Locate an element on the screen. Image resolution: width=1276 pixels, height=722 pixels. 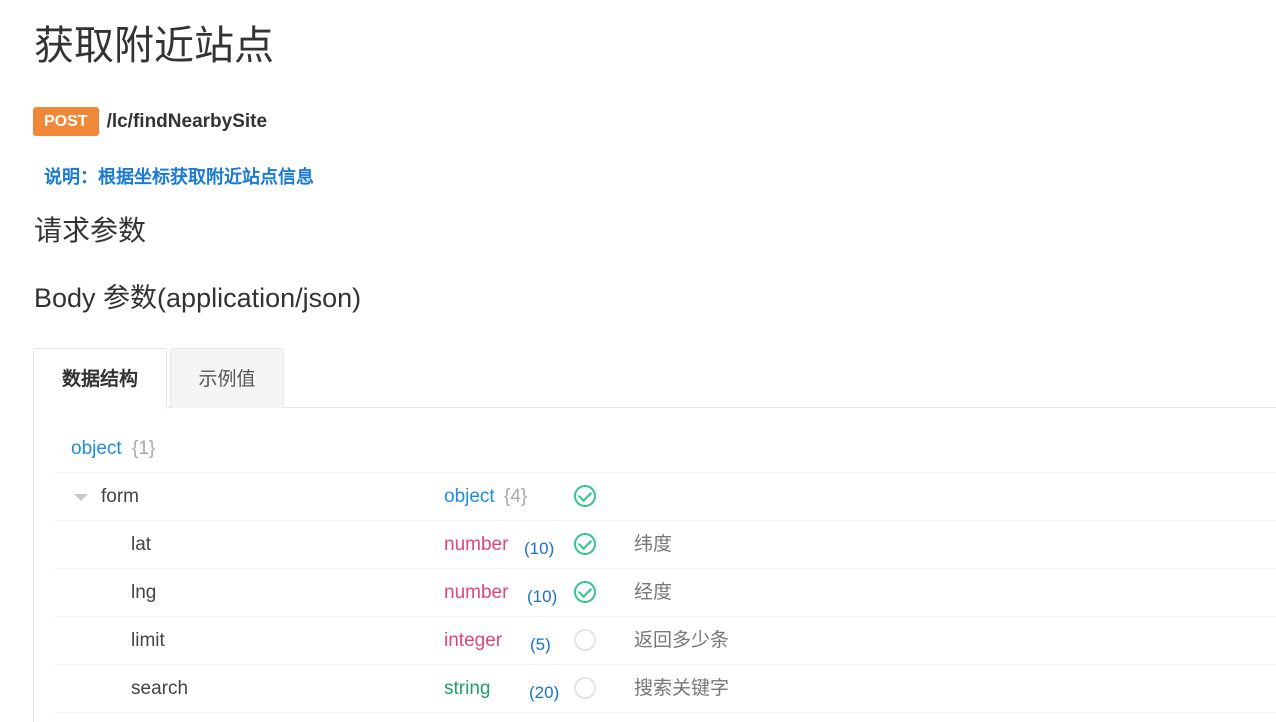
table-row: limit integer (5) 返回多少条 is located at coordinates (665, 641).